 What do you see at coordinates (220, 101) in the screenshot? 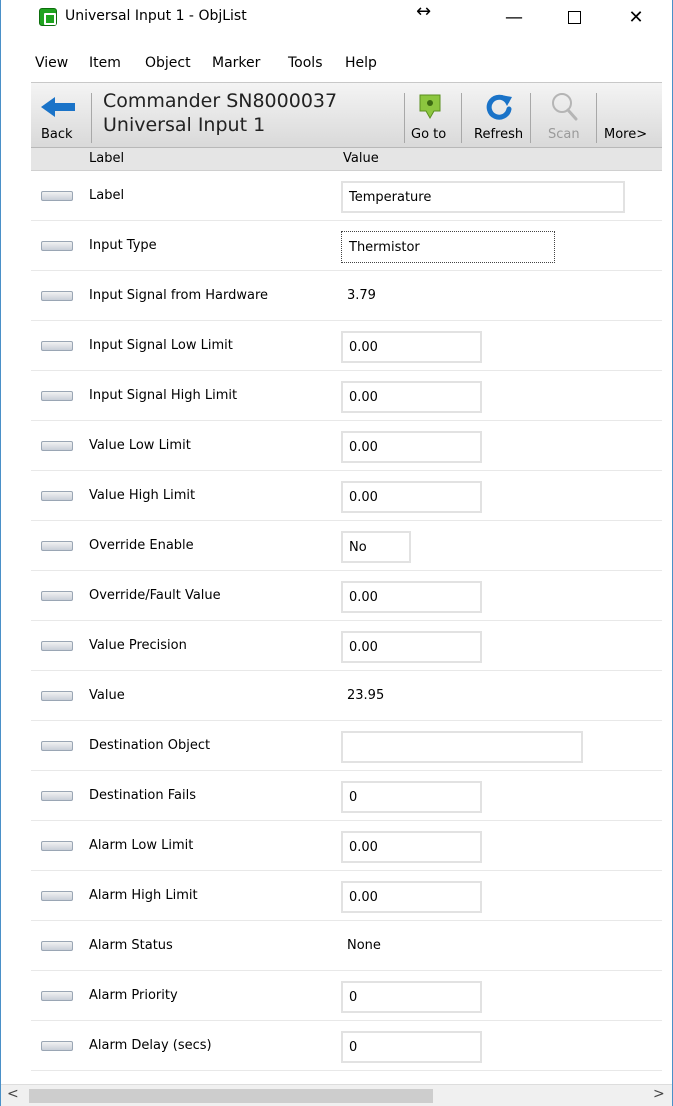
I see `device-name: Commander SN8000037` at bounding box center [220, 101].